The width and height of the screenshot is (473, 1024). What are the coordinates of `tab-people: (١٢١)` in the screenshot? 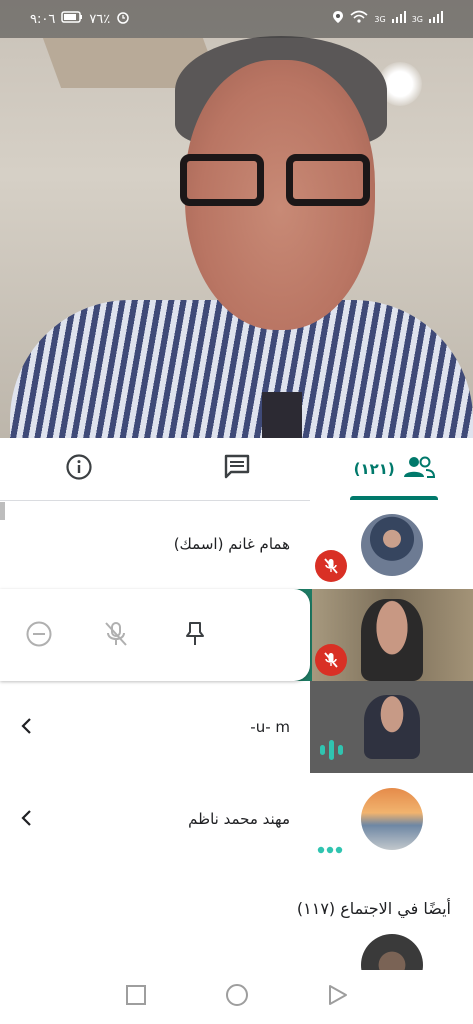 It's located at (394, 469).